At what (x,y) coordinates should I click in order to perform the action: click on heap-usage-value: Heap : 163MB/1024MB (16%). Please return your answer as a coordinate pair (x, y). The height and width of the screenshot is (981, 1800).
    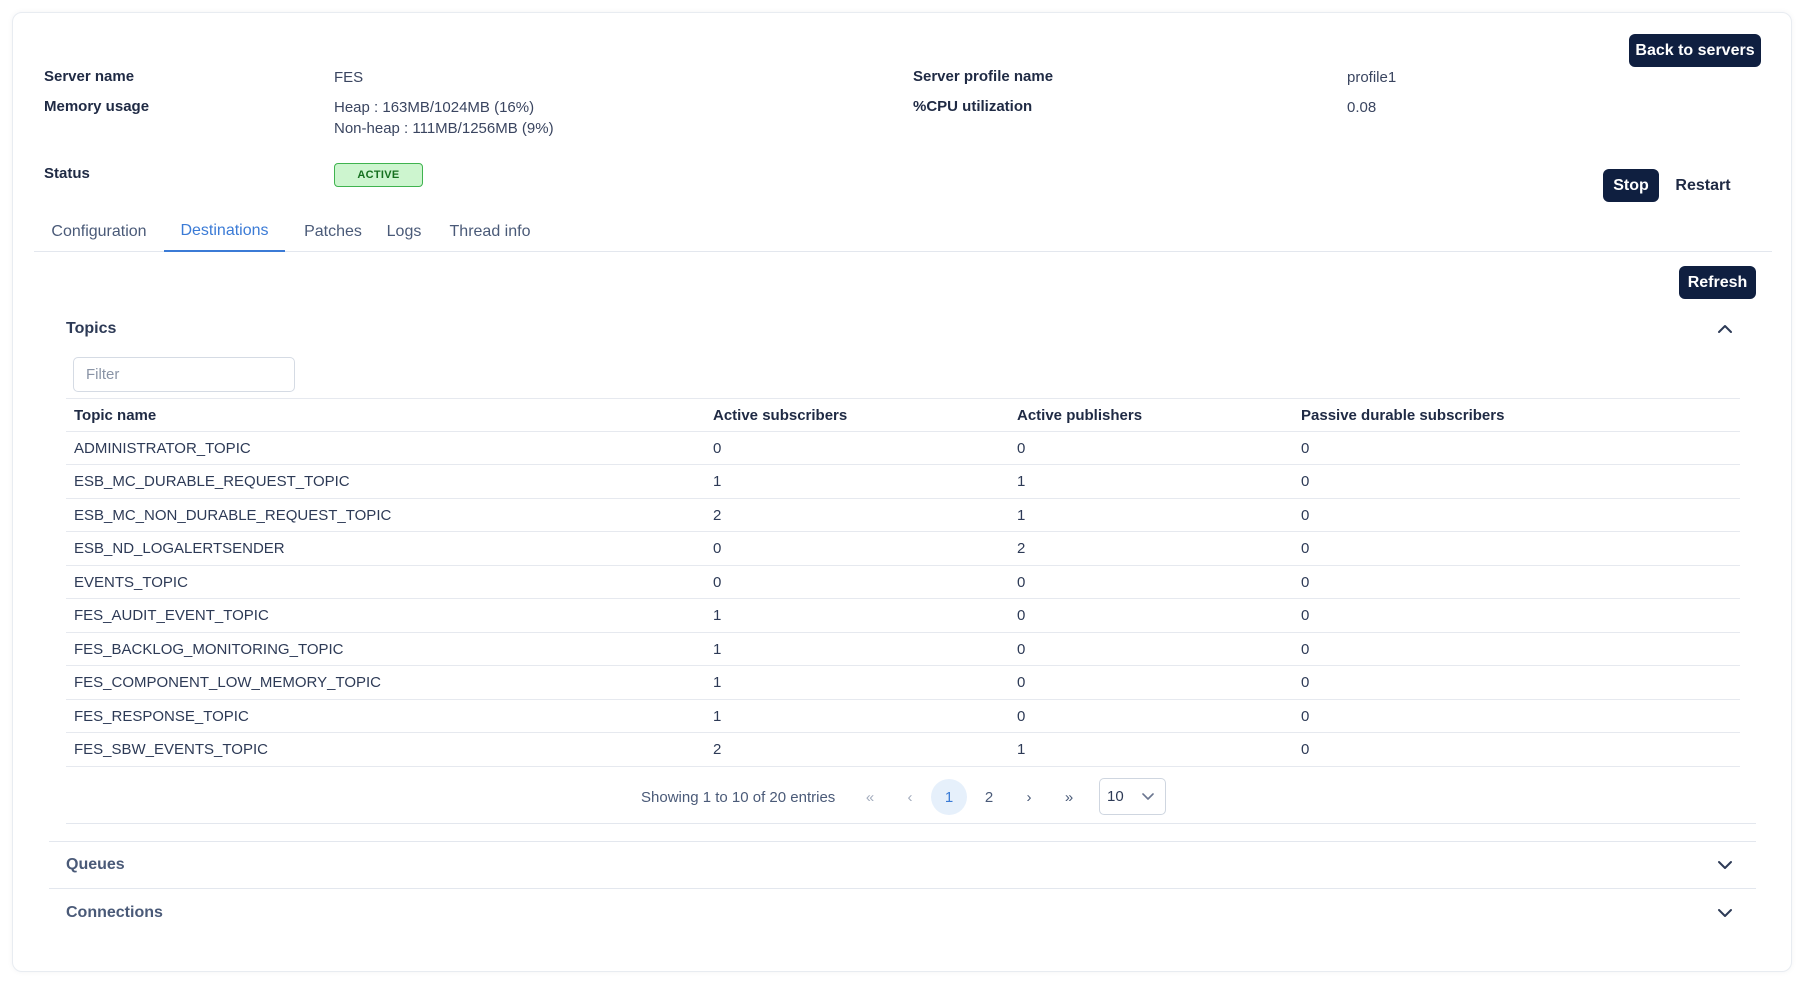
    Looking at the image, I should click on (434, 107).